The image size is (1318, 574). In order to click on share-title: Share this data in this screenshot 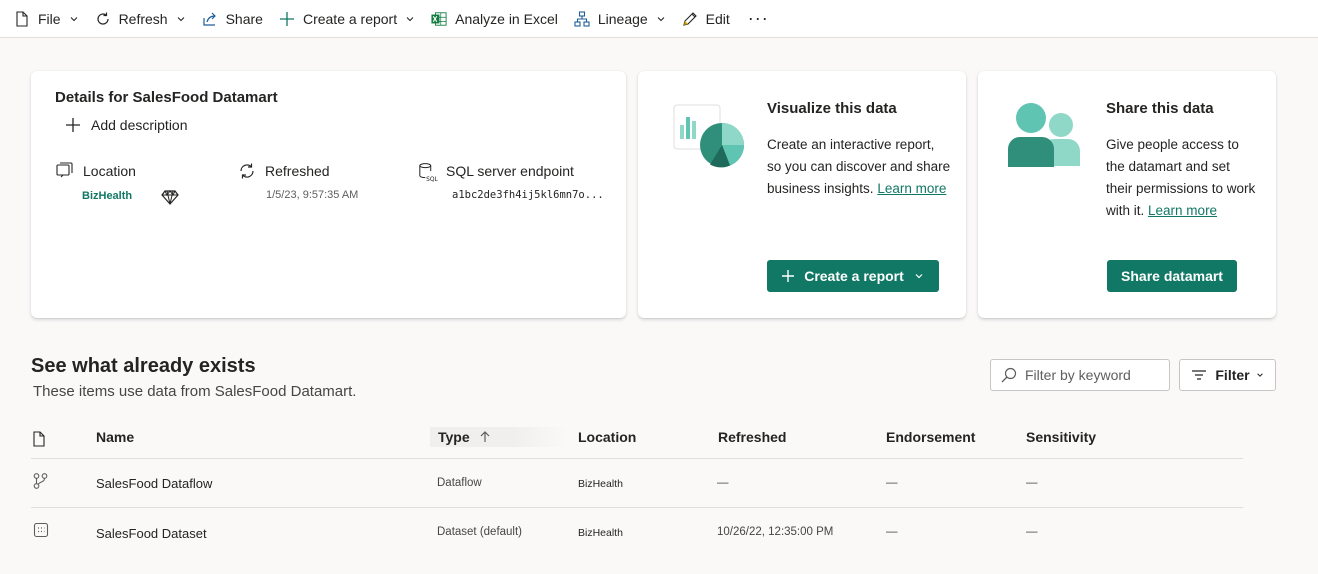, I will do `click(1160, 108)`.